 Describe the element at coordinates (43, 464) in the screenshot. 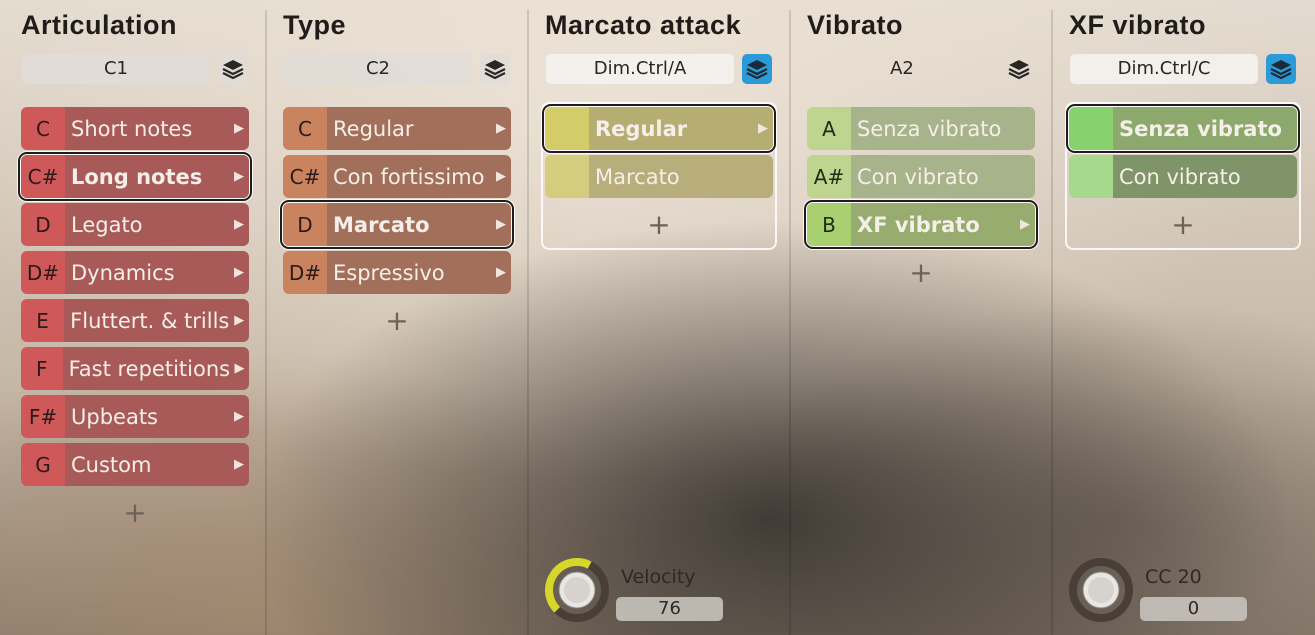

I see `item-key: G` at that location.